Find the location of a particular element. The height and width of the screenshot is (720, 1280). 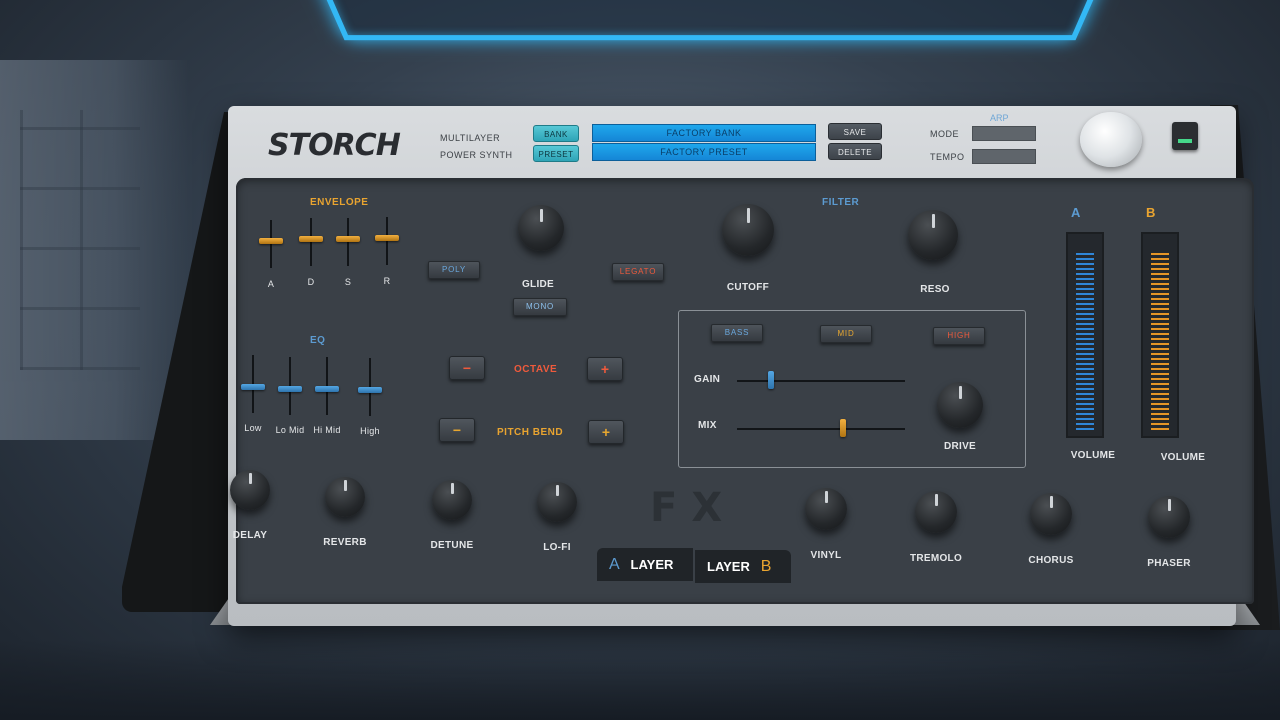

fx-knob-left-label: DETUNE is located at coordinates (452, 545).